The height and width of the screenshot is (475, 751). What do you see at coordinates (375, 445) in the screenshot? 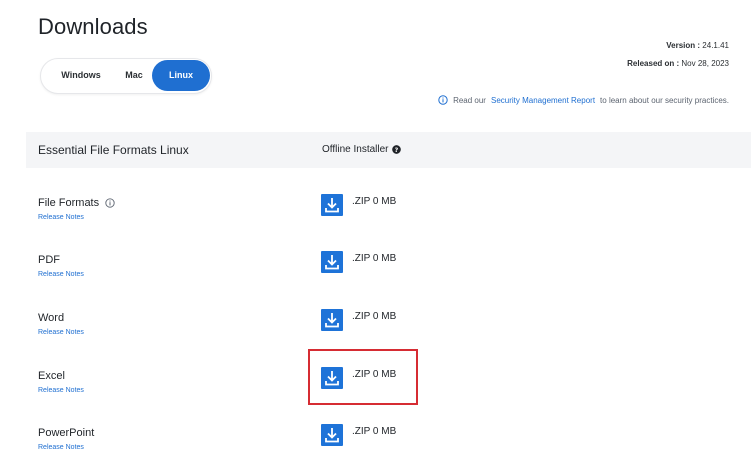
I see `table-row: PowerPoint Release Notes .ZIP 0 MB` at bounding box center [375, 445].